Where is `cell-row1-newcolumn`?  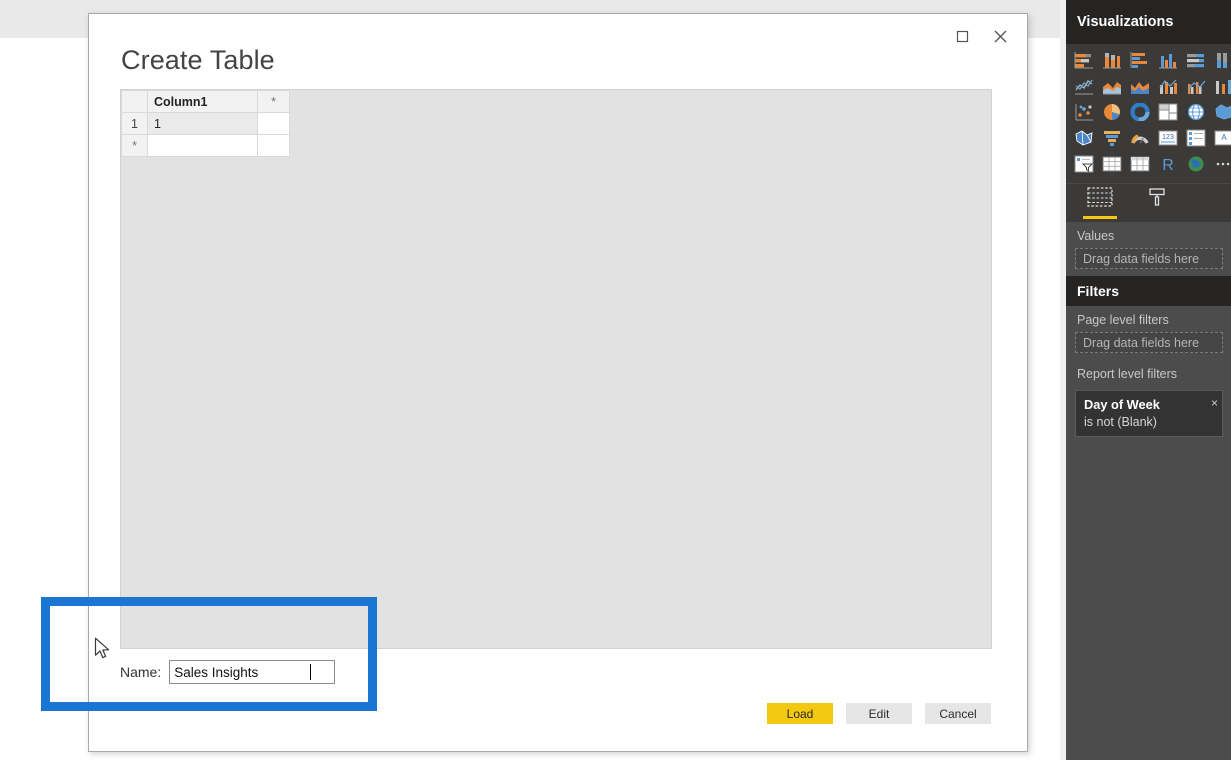 cell-row1-newcolumn is located at coordinates (273, 123).